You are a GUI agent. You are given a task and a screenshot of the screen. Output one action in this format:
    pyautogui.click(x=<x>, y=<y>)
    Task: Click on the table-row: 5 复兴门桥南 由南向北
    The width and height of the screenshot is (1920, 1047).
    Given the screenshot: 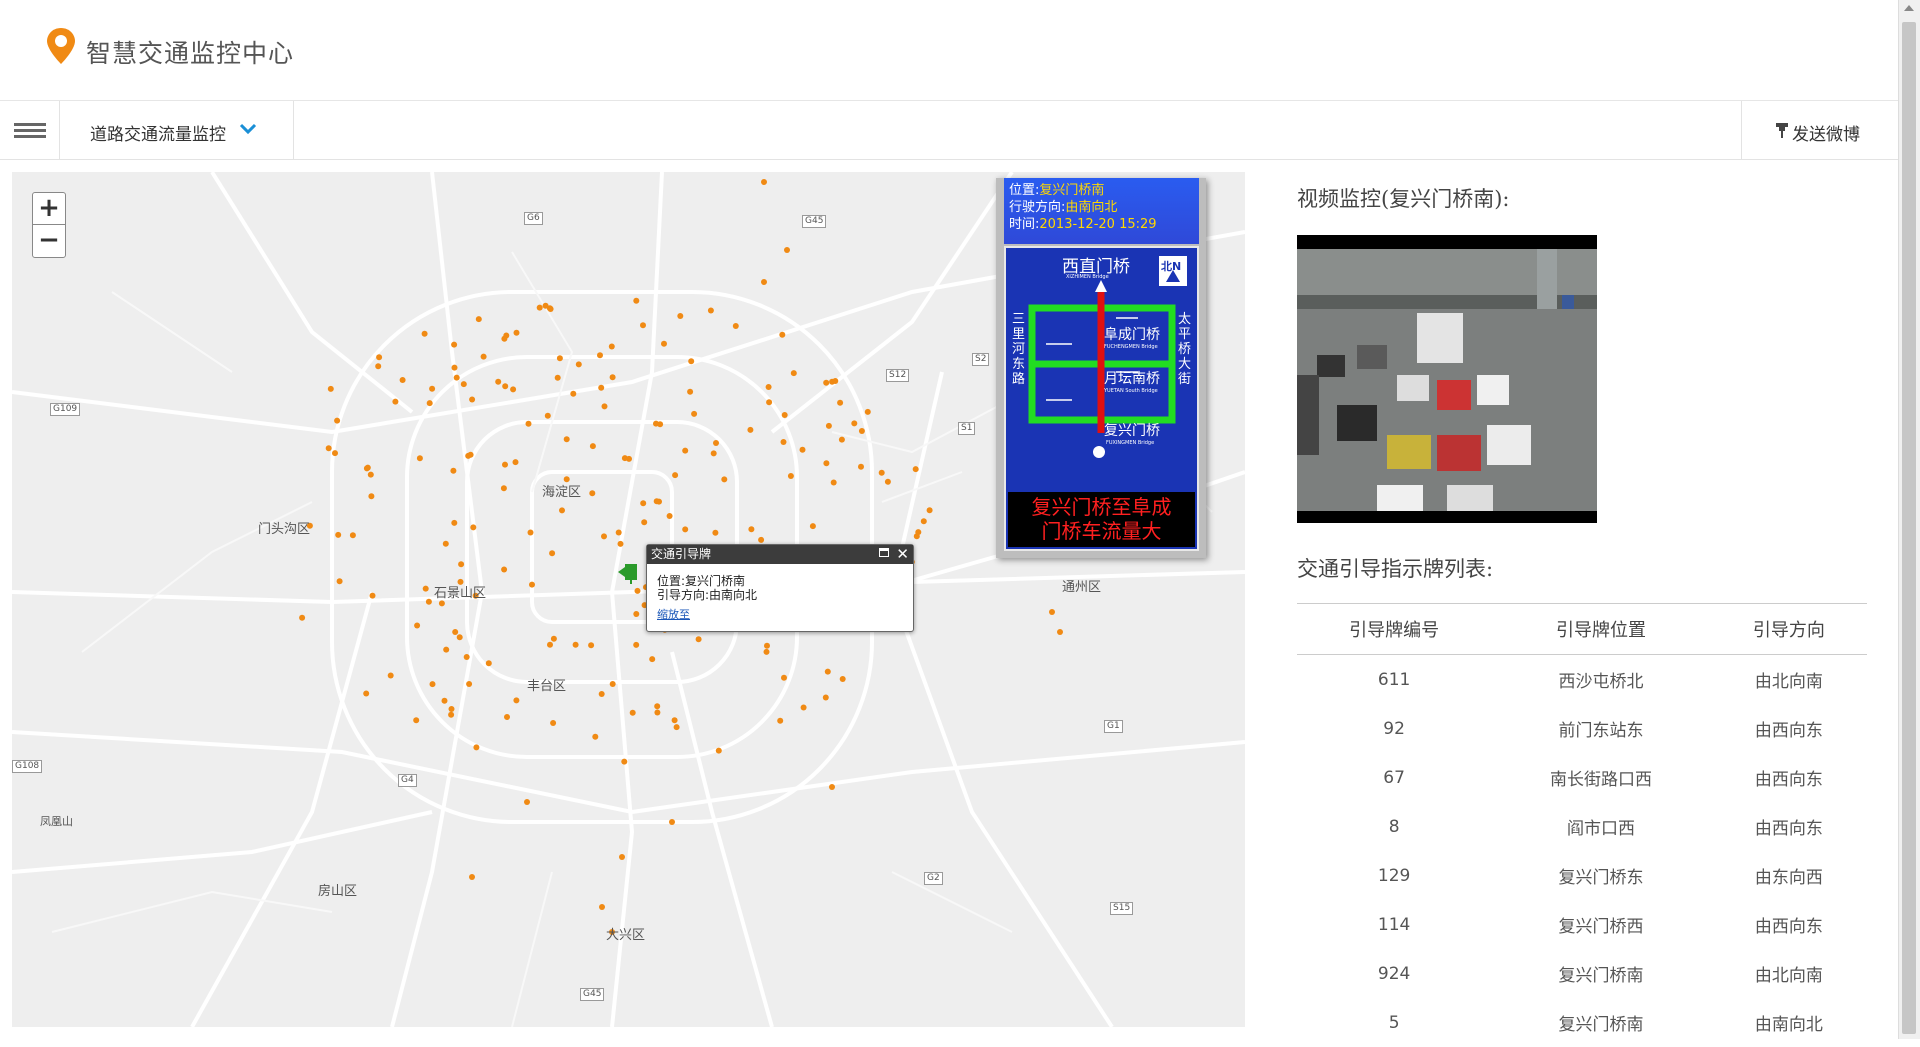 What is the action you would take?
    pyautogui.click(x=1582, y=1022)
    